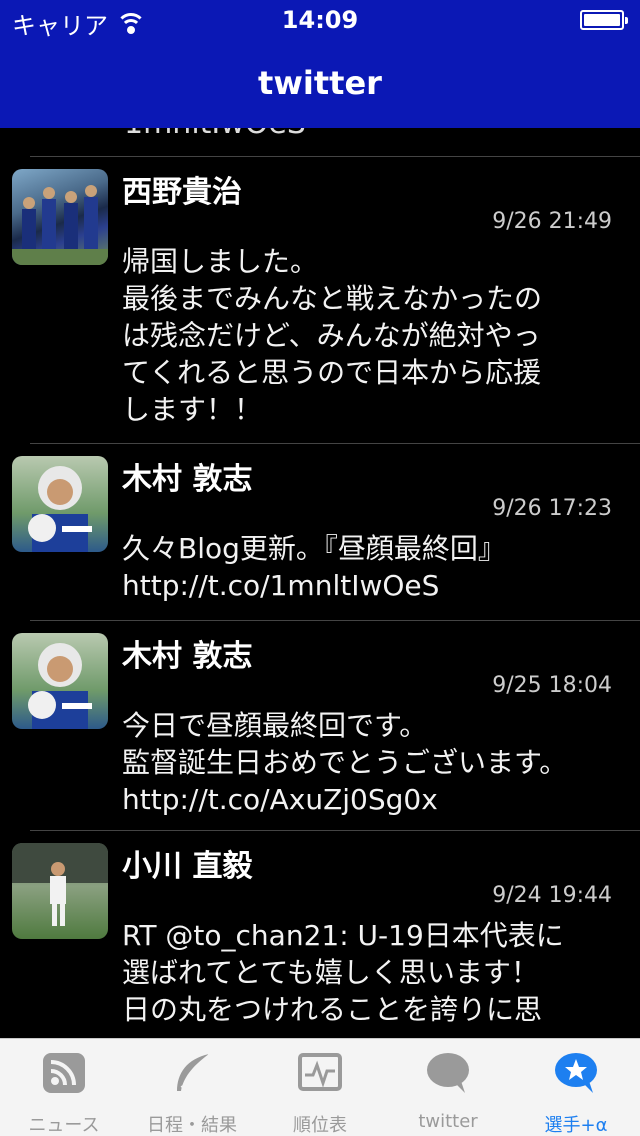  I want to click on tweet-line: します！！, so click(192, 409).